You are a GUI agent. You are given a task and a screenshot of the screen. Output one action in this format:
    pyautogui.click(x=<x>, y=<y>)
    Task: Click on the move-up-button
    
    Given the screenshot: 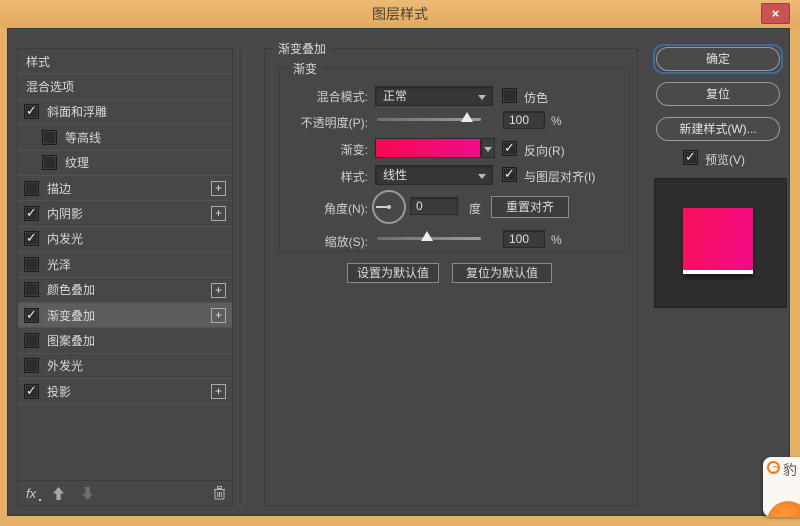 What is the action you would take?
    pyautogui.click(x=58, y=493)
    